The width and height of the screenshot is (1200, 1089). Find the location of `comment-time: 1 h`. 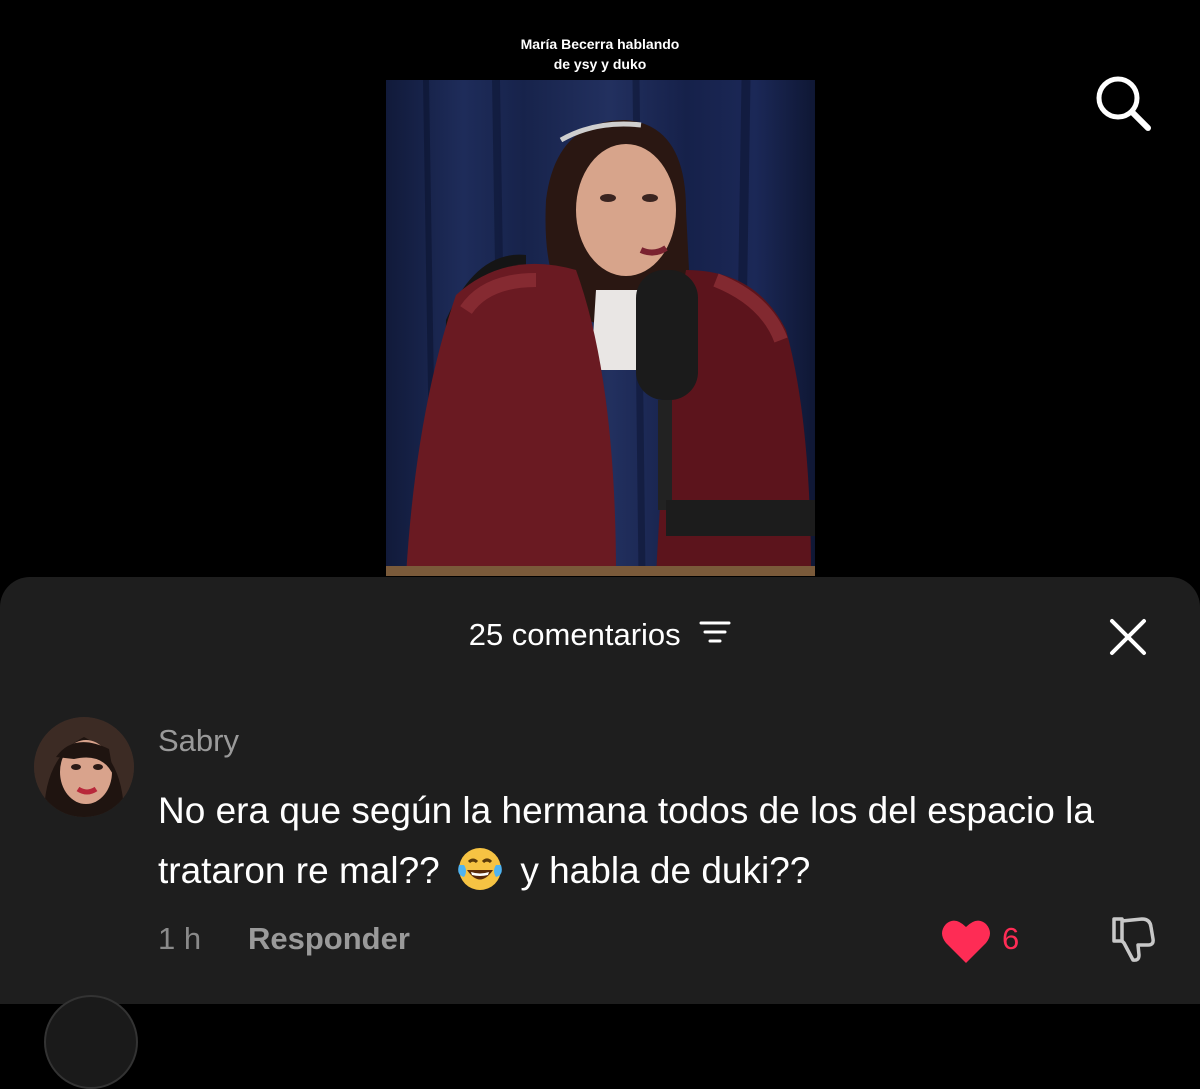

comment-time: 1 h is located at coordinates (180, 938).